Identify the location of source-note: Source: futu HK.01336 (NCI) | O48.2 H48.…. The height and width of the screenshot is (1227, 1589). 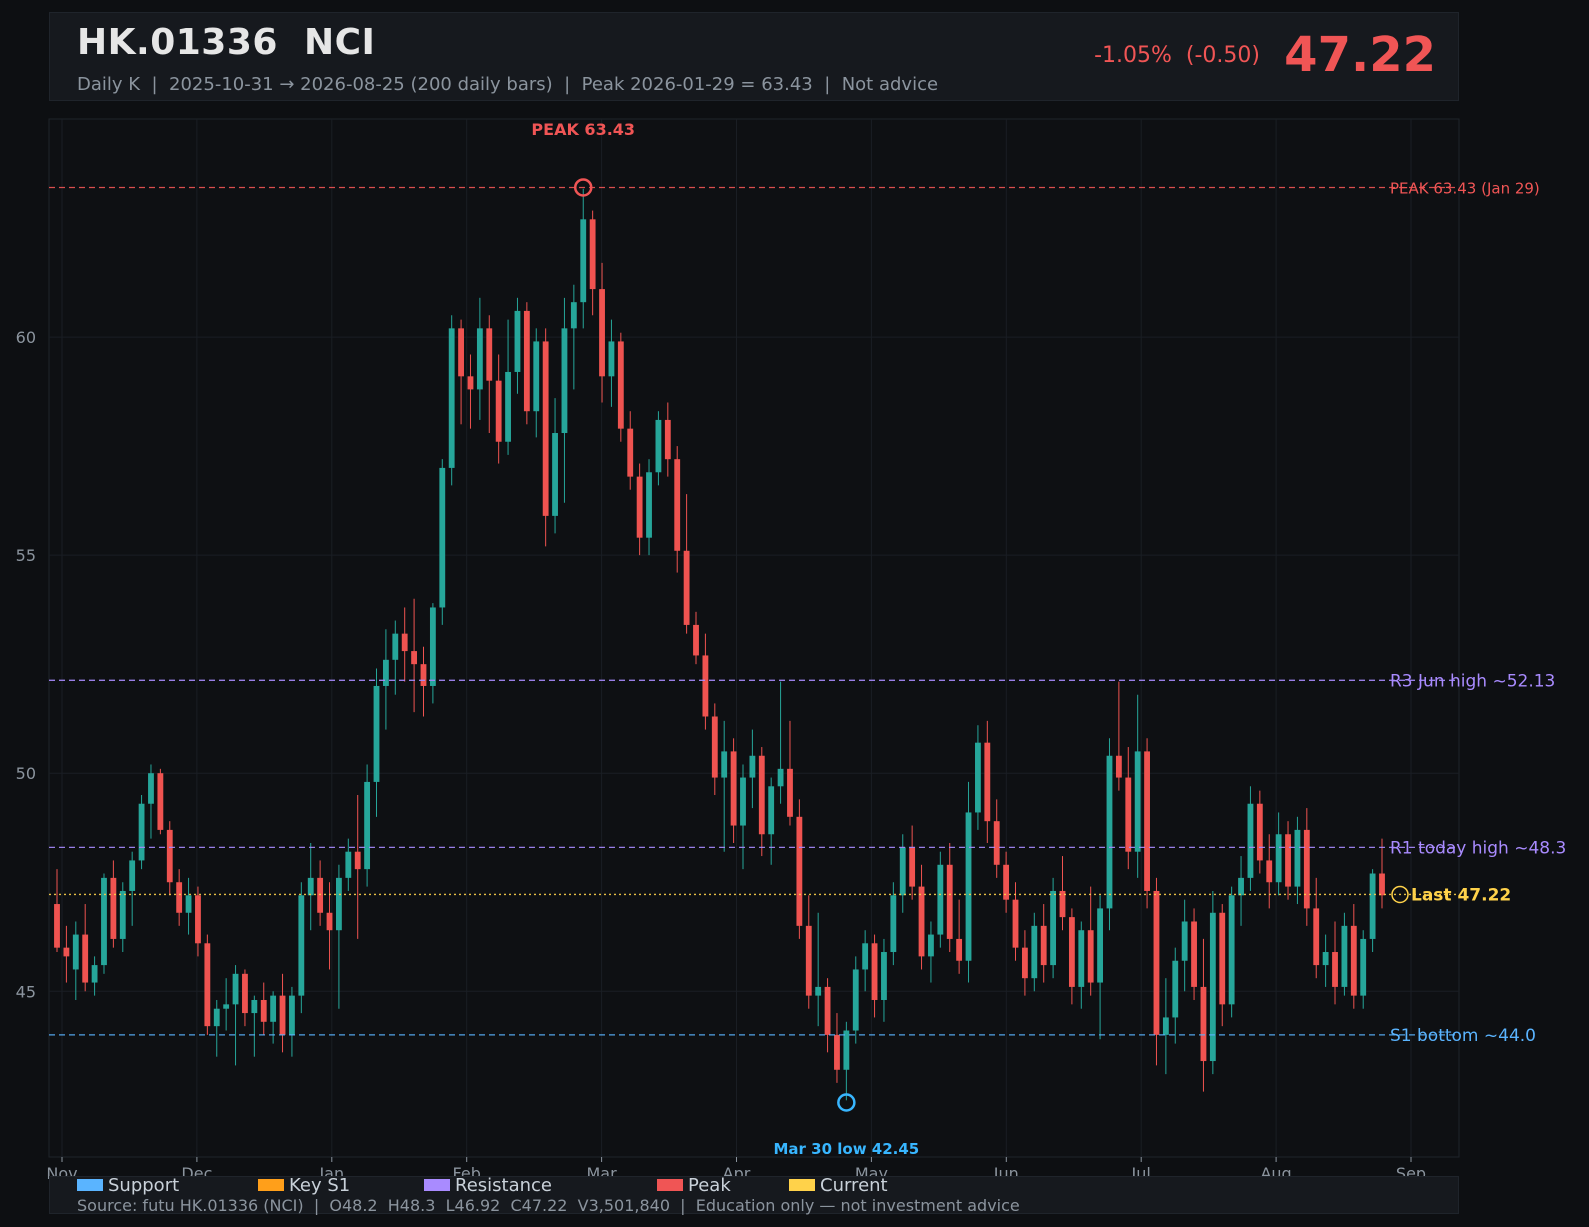
(548, 1205).